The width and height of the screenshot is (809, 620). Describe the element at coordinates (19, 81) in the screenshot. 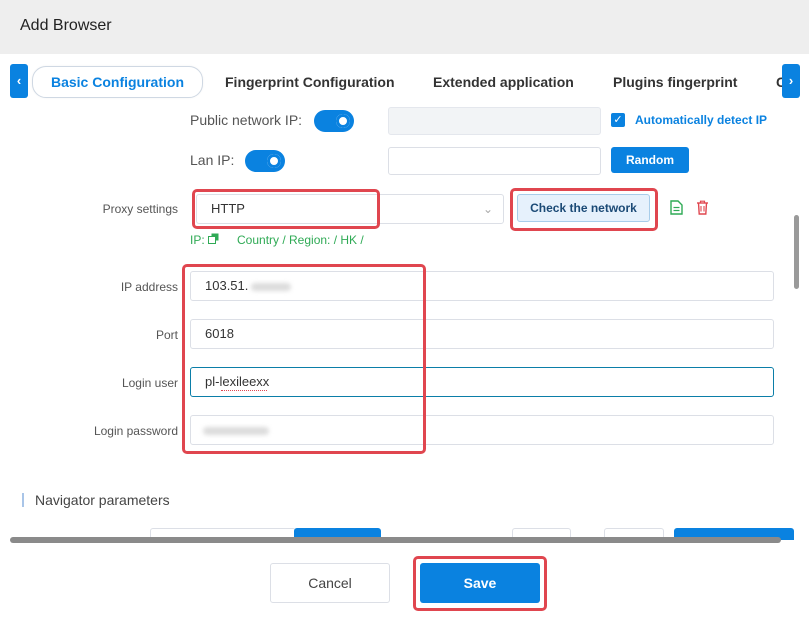

I see `tab-scroll-left-icon: ‹` at that location.